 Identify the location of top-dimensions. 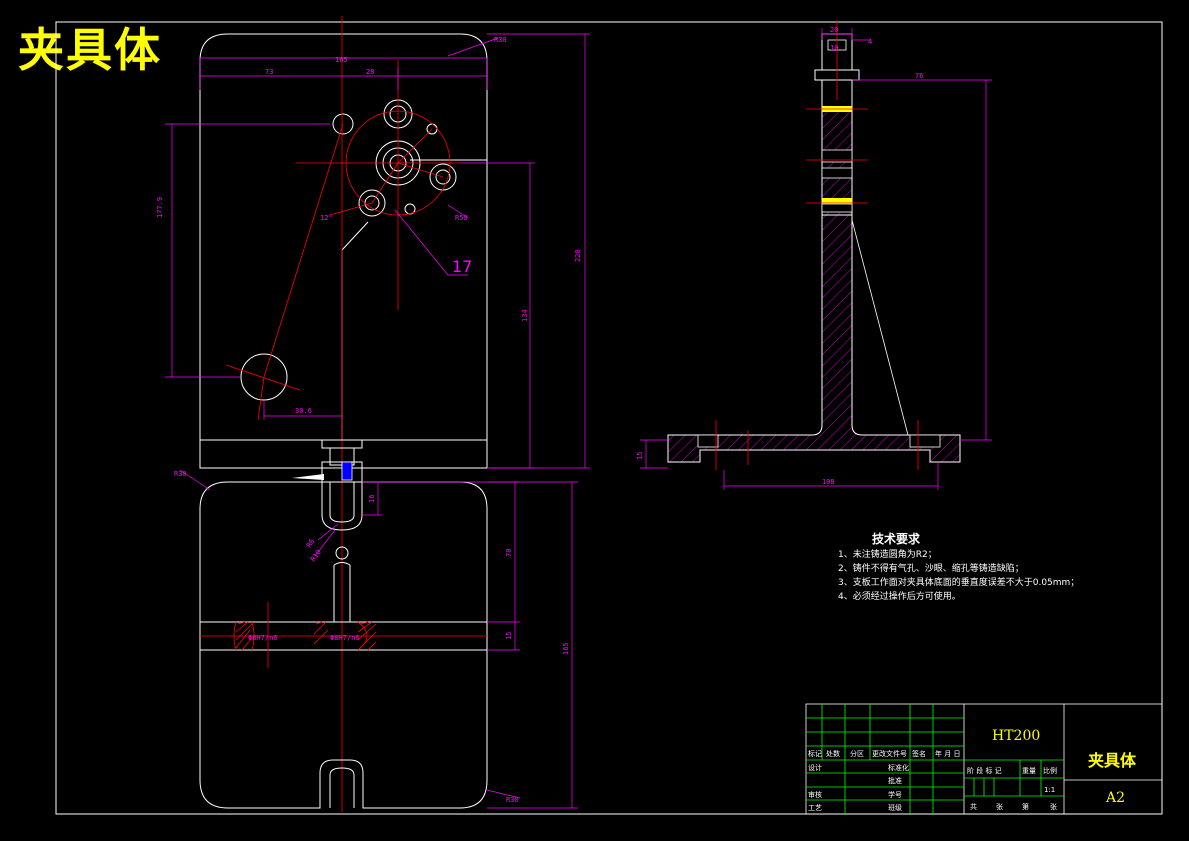
(378, 639).